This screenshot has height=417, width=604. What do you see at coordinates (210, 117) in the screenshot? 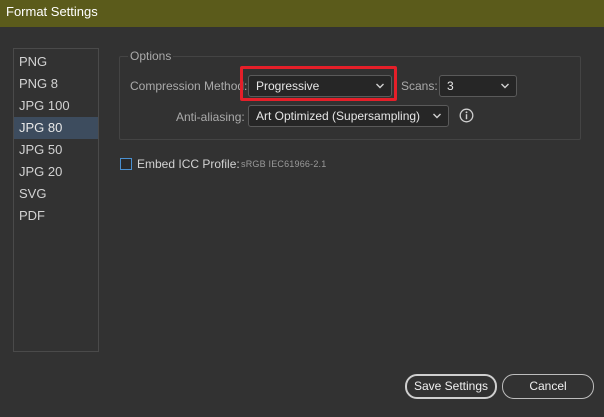
I see `anti-aliasing-label: Anti-aliasing:` at bounding box center [210, 117].